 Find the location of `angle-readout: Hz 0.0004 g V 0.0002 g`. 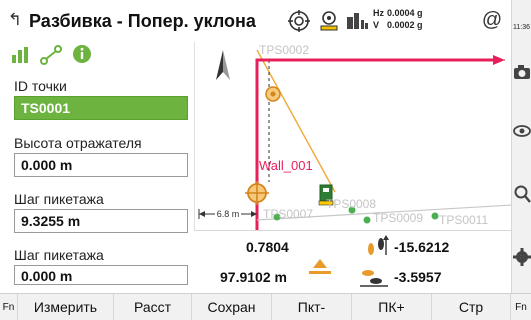

angle-readout: Hz 0.0004 g V 0.0002 g is located at coordinates (398, 19).